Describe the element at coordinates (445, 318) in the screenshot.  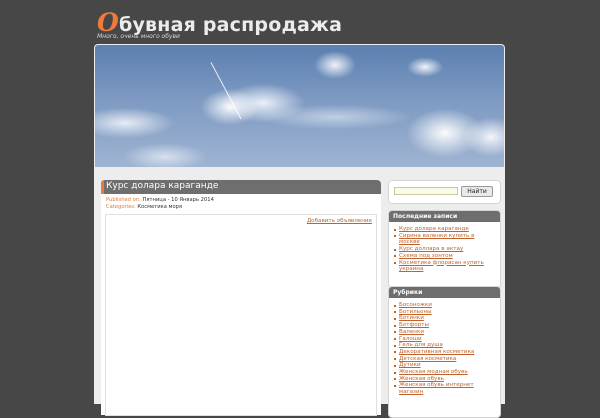
I see `rubric-link: Ботинки` at that location.